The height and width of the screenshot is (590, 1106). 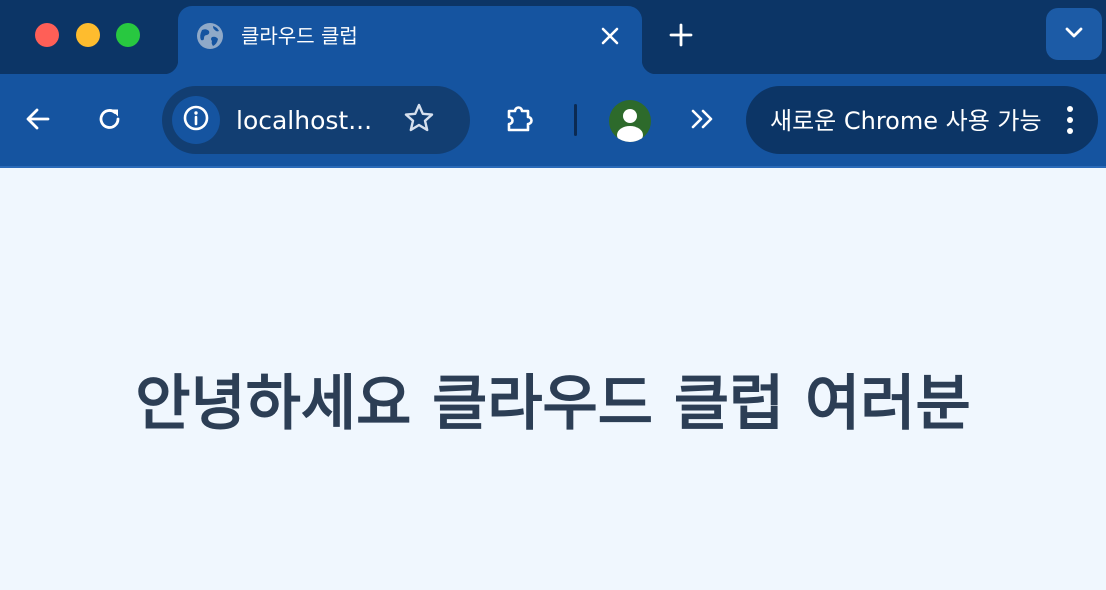 What do you see at coordinates (88, 35) in the screenshot?
I see `window-minimize-button` at bounding box center [88, 35].